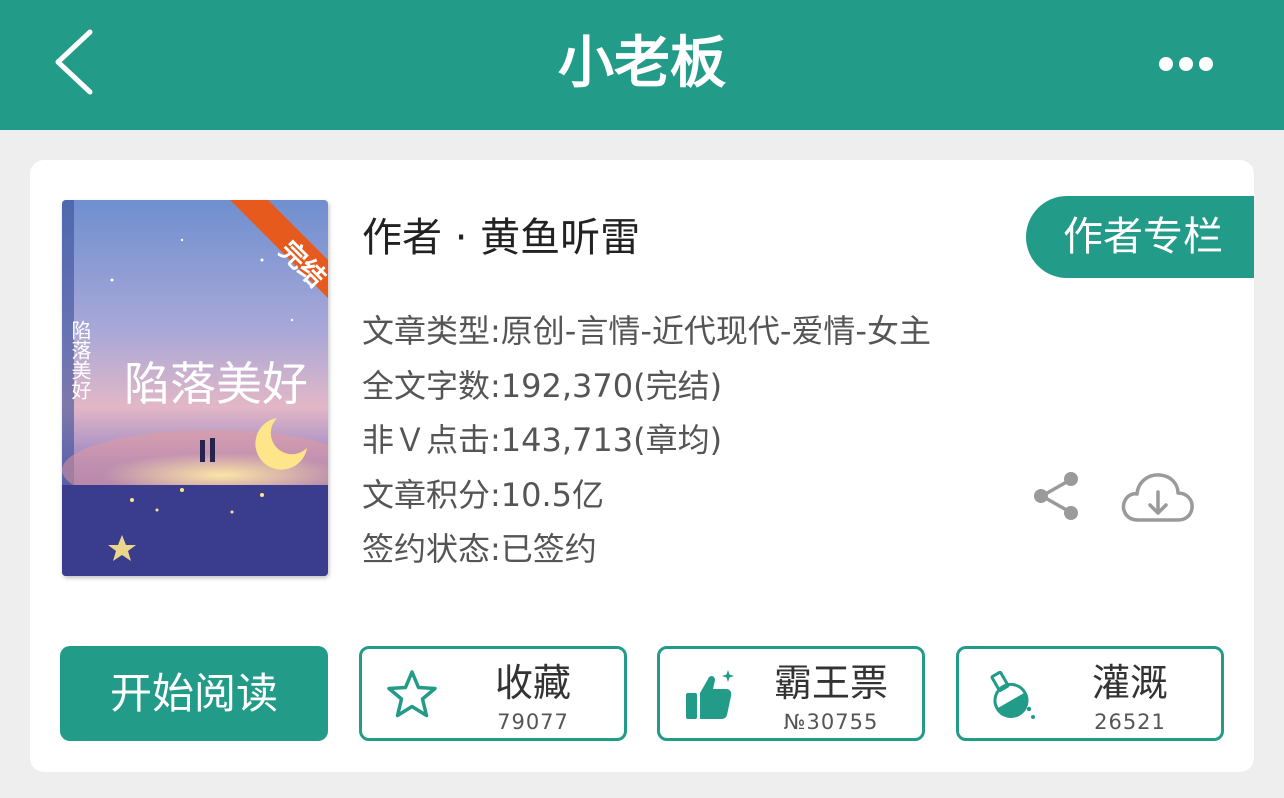 This screenshot has width=1284, height=798. Describe the element at coordinates (1158, 496) in the screenshot. I see `cloud-download-icon` at that location.